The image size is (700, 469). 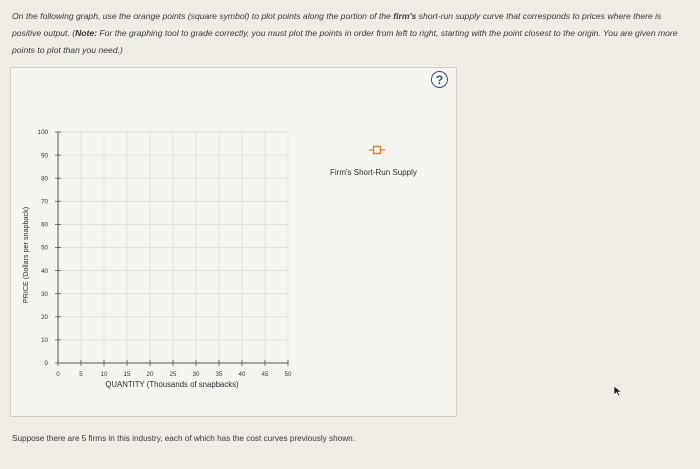 What do you see at coordinates (439, 79) in the screenshot?
I see `help-icon: ?` at bounding box center [439, 79].